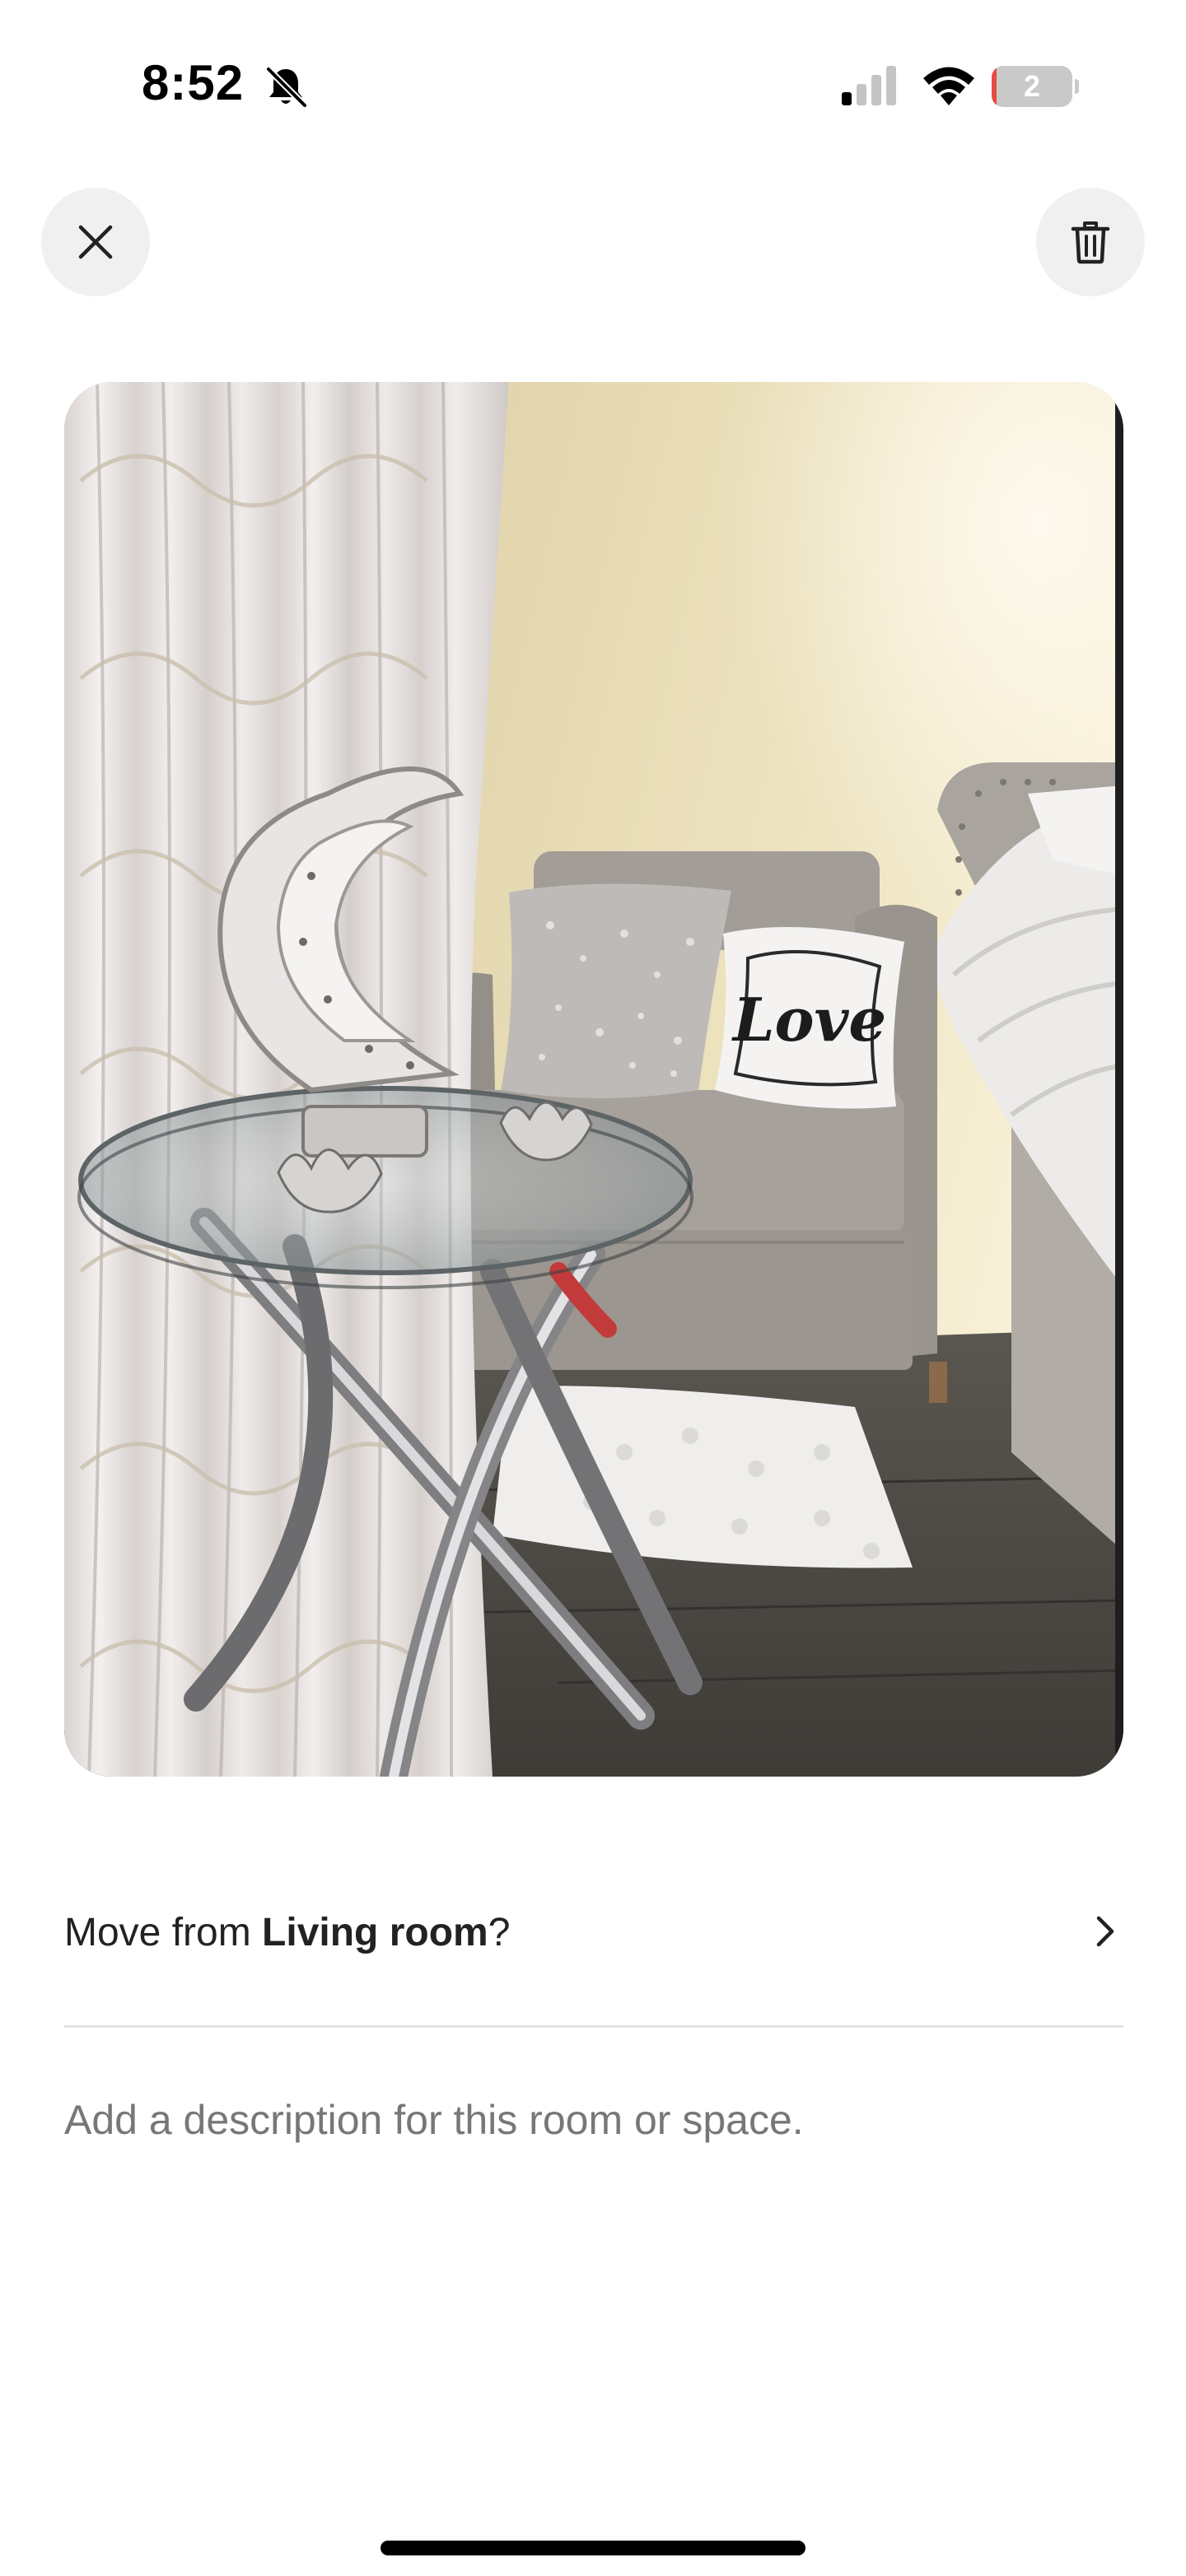  I want to click on trash-icon, so click(1090, 243).